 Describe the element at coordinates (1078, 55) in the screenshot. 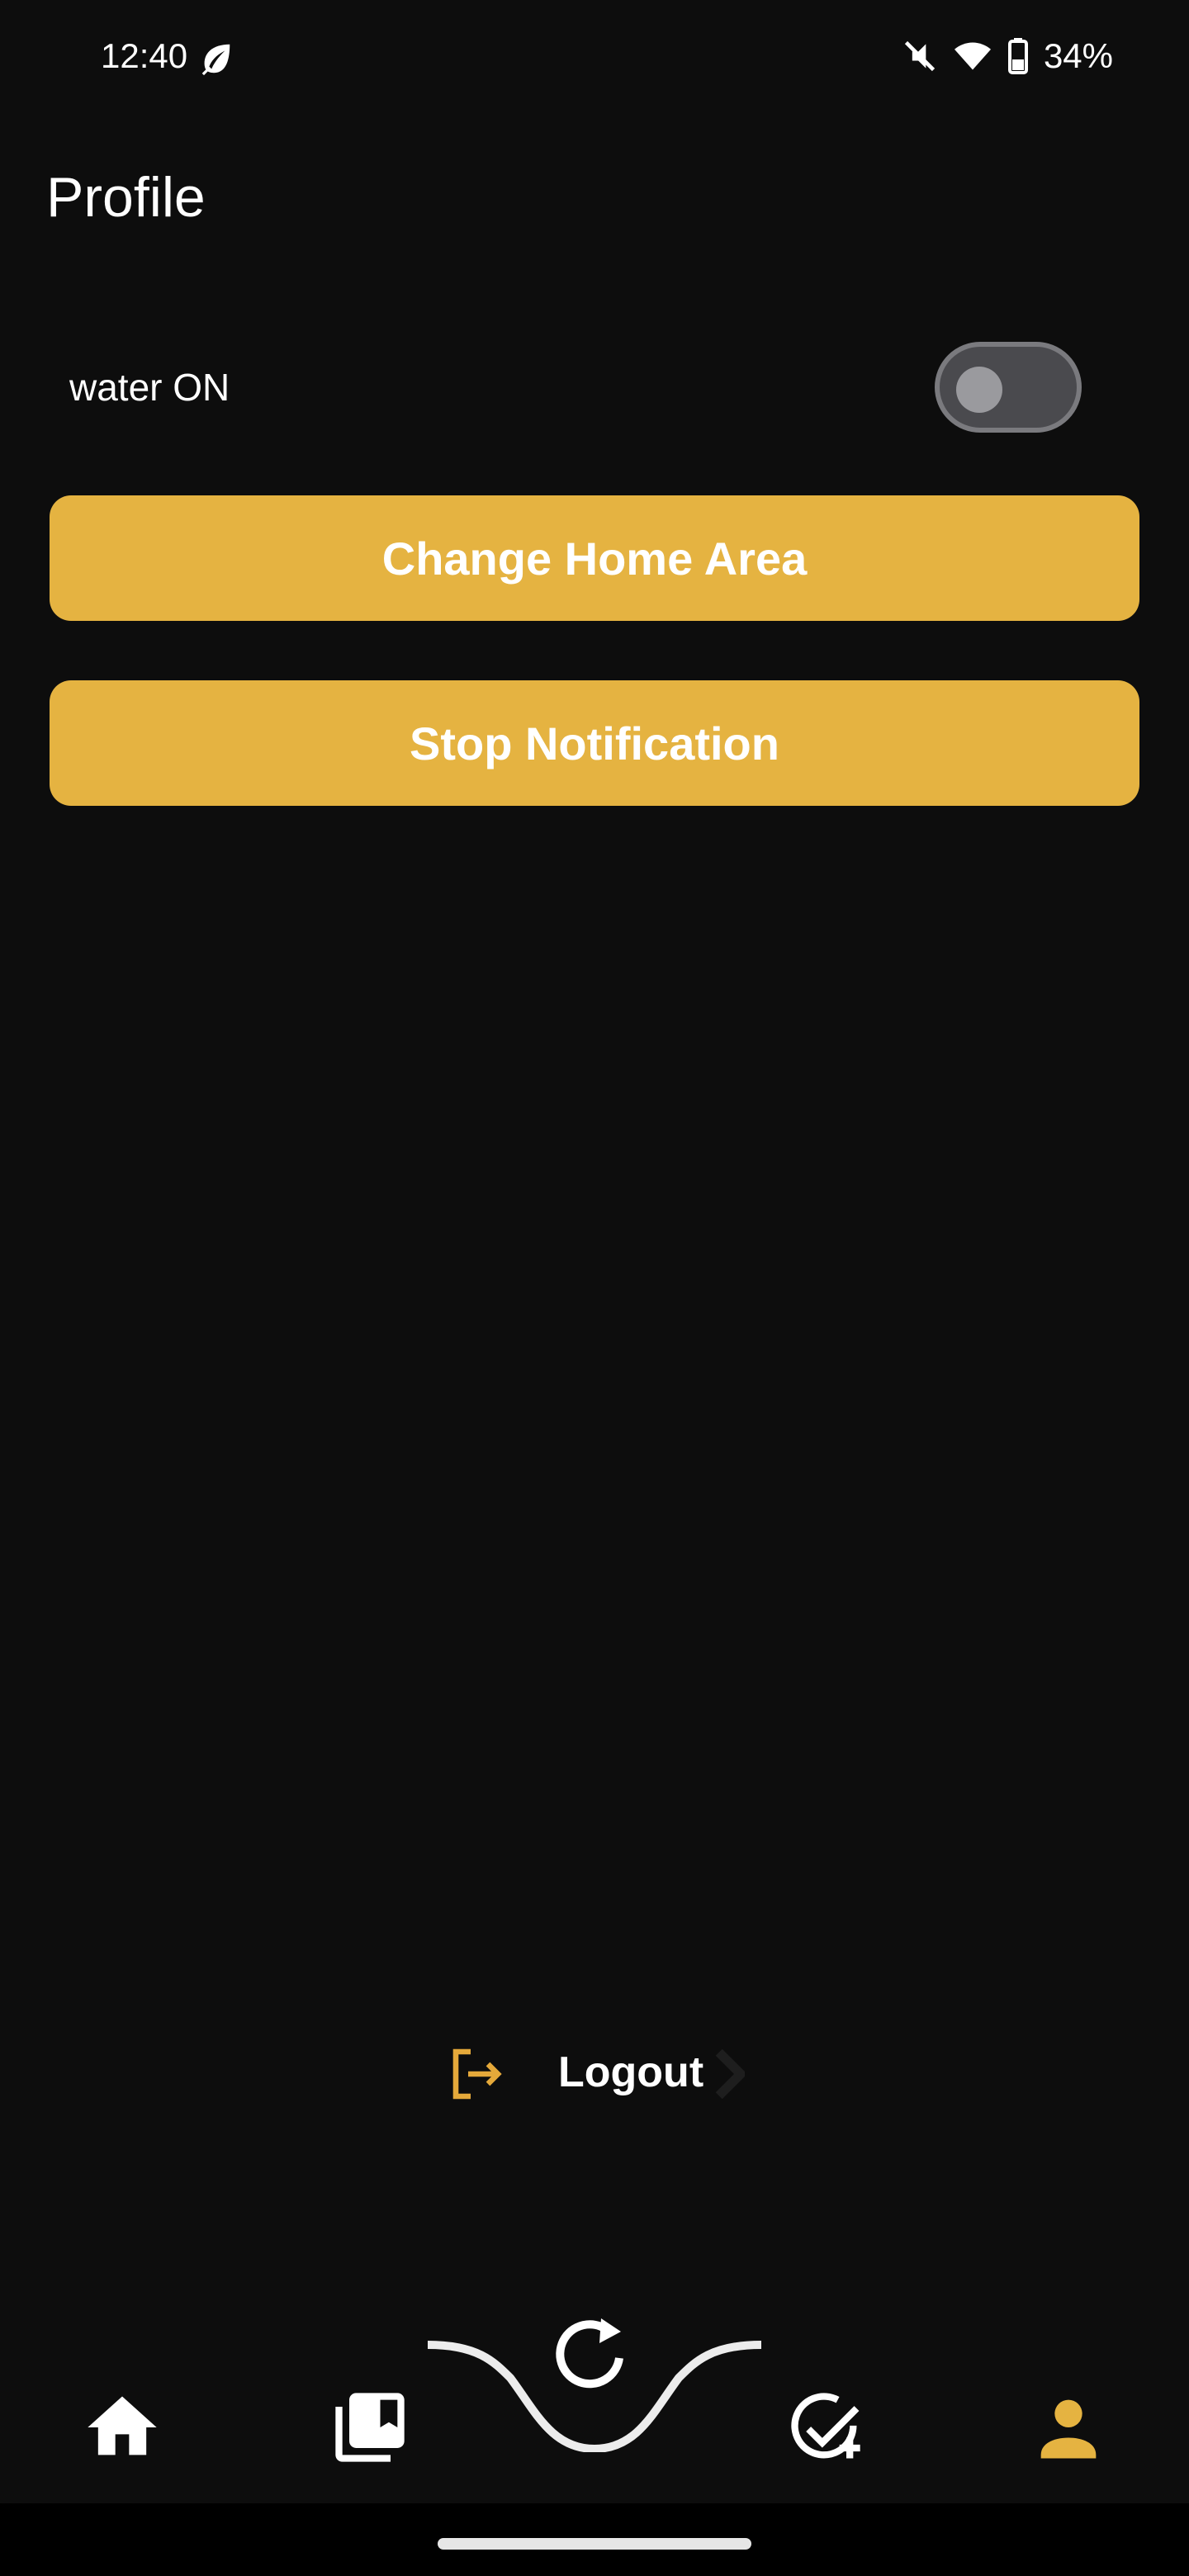

I see `battery-percent: 34%` at that location.